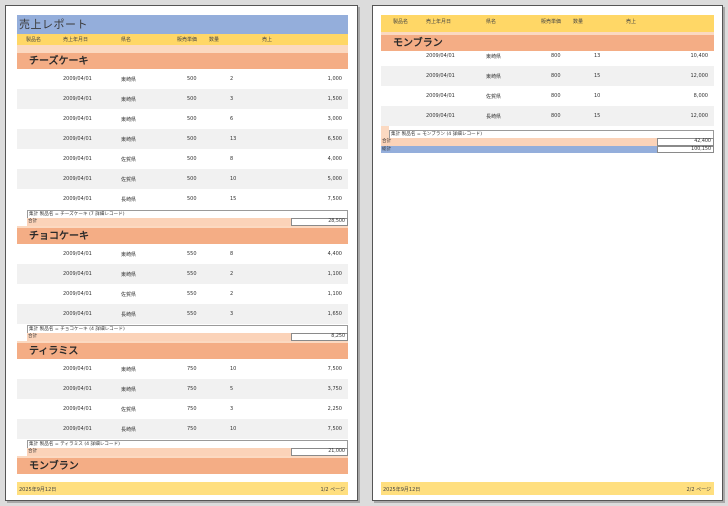  I want to click on group-summary-line: 集計 製品名 = ティラミス (4 詳細レコード), so click(187, 444).